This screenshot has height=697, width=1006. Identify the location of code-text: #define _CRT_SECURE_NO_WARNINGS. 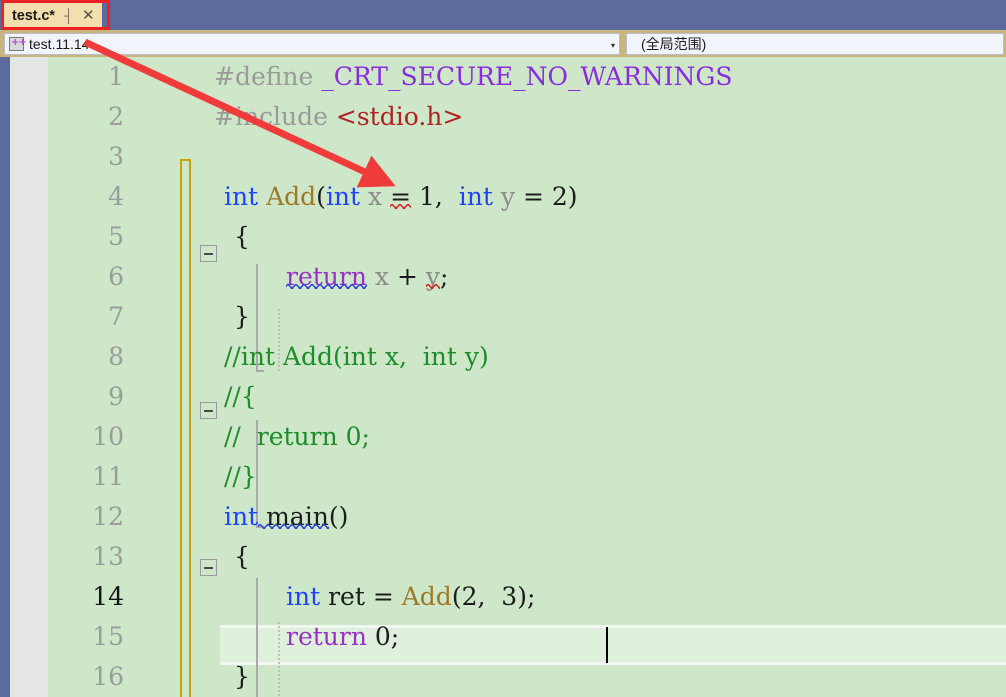
(473, 77).